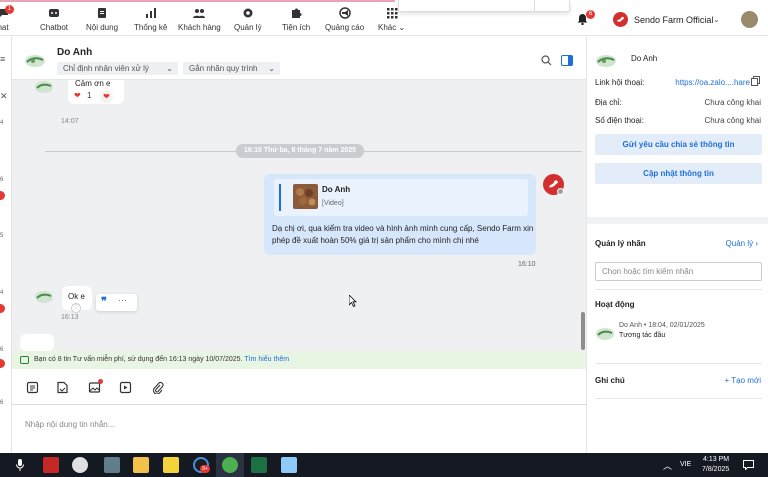 The height and width of the screenshot is (477, 768). I want to click on calculator-icon, so click(112, 465).